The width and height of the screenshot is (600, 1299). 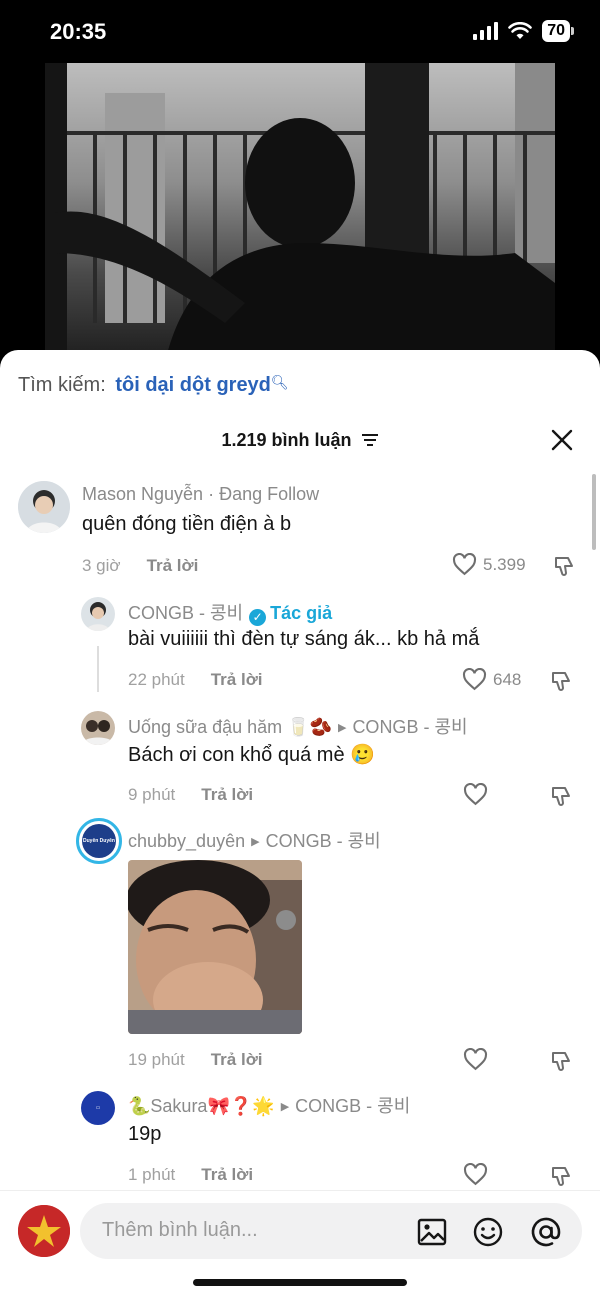 What do you see at coordinates (185, 613) in the screenshot?
I see `author-name: CONGB - 콩비` at bounding box center [185, 613].